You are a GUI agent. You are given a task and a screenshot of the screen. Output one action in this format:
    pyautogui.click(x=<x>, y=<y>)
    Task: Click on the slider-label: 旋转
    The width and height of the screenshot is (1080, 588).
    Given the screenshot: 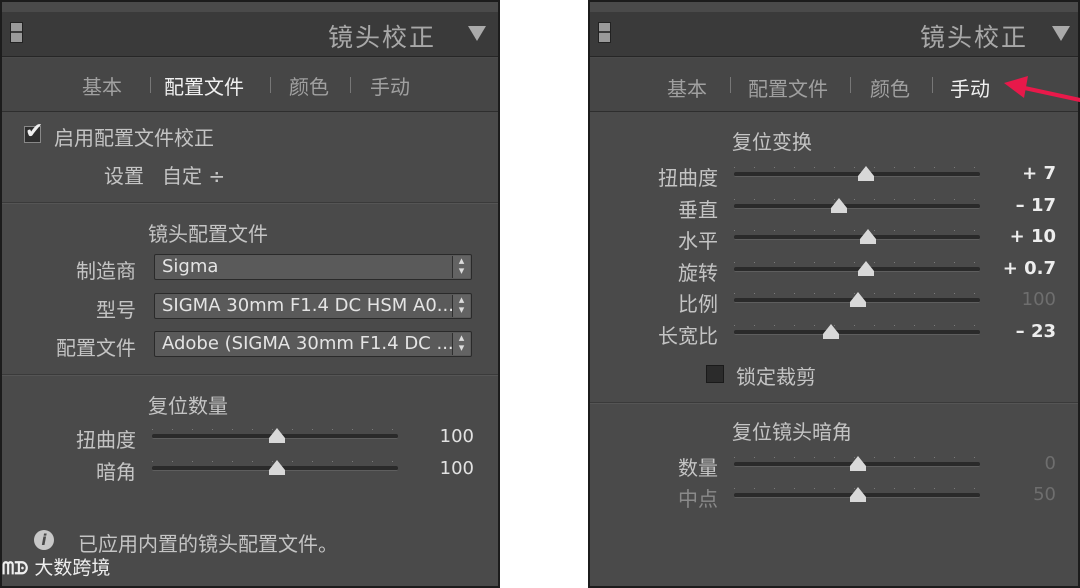 What is the action you would take?
    pyautogui.click(x=698, y=272)
    